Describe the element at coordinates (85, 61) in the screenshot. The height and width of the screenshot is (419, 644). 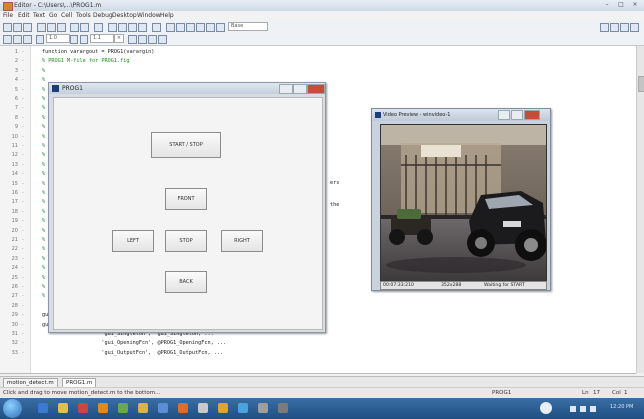
I see `code-line: % PROG1 M-file for PROG1.fig` at that location.